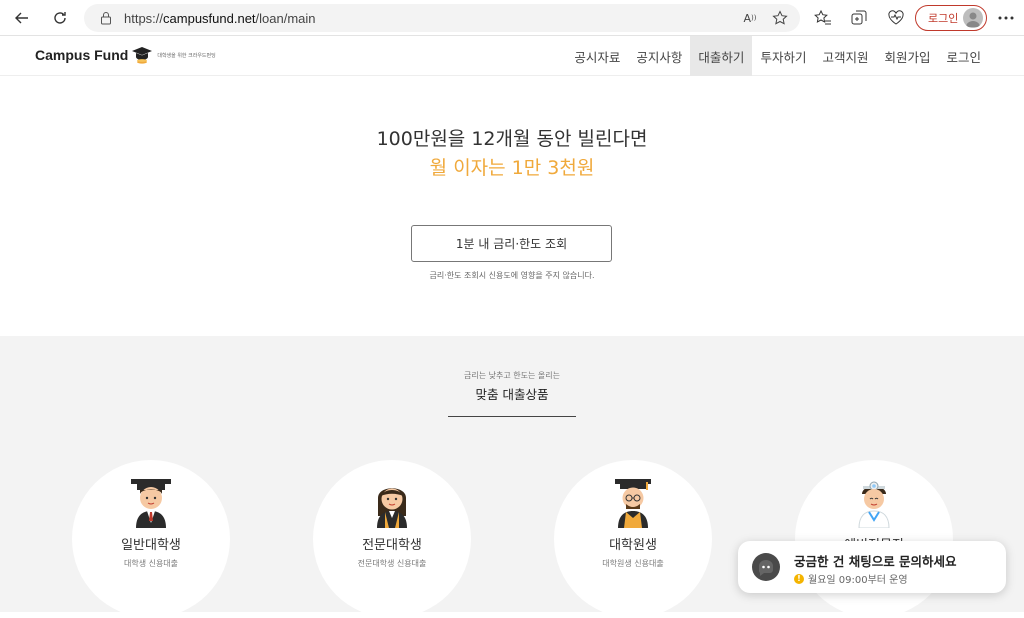  I want to click on credit-impact-note: 금리·한도 조회시 신용도에 영향을 주지 않습니다., so click(512, 275).